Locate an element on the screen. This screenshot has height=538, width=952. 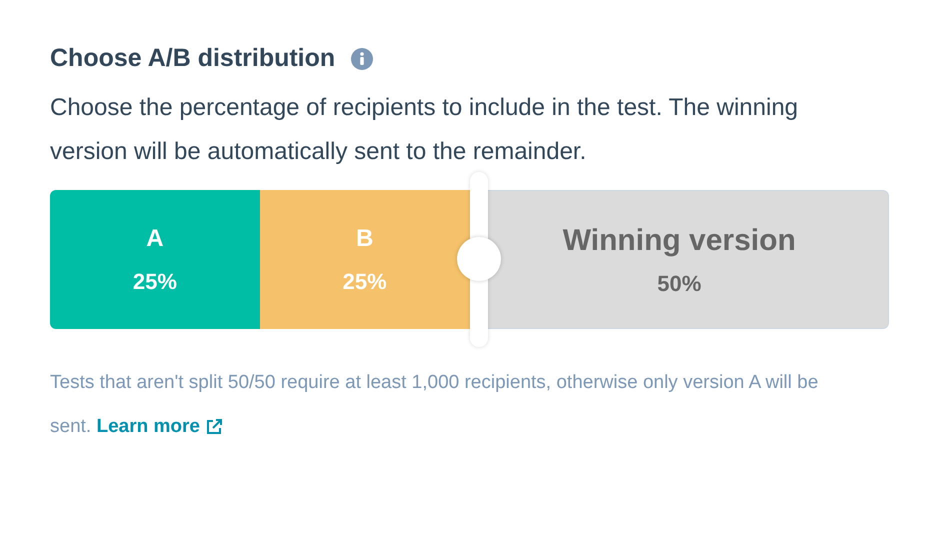
section-heading: Choose A/B distribution is located at coordinates (193, 58).